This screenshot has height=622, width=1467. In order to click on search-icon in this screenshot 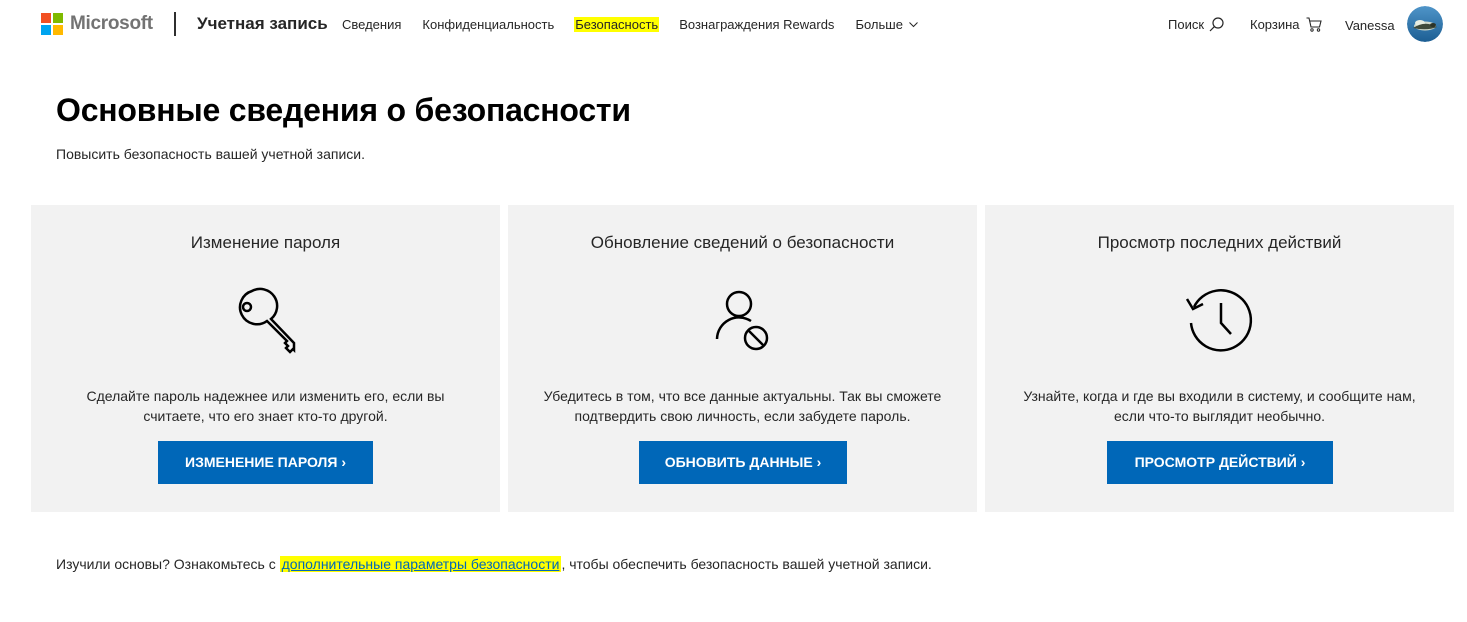, I will do `click(1216, 24)`.